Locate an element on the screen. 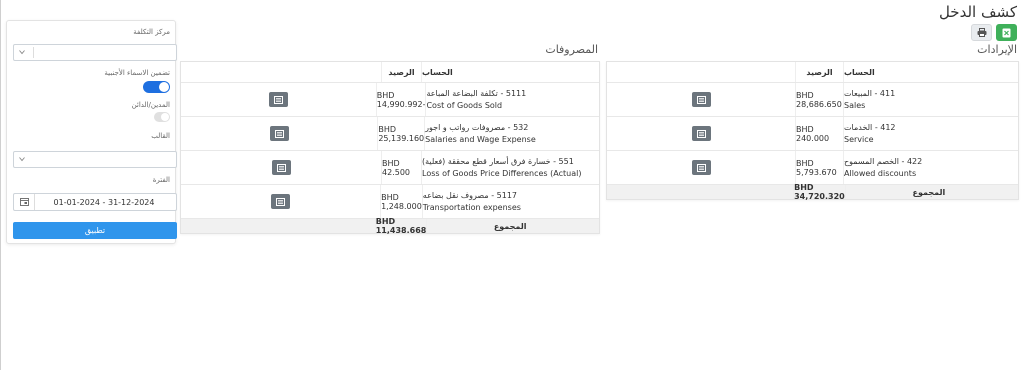 The height and width of the screenshot is (370, 1024). expenses-header-account: الحساب is located at coordinates (510, 72).